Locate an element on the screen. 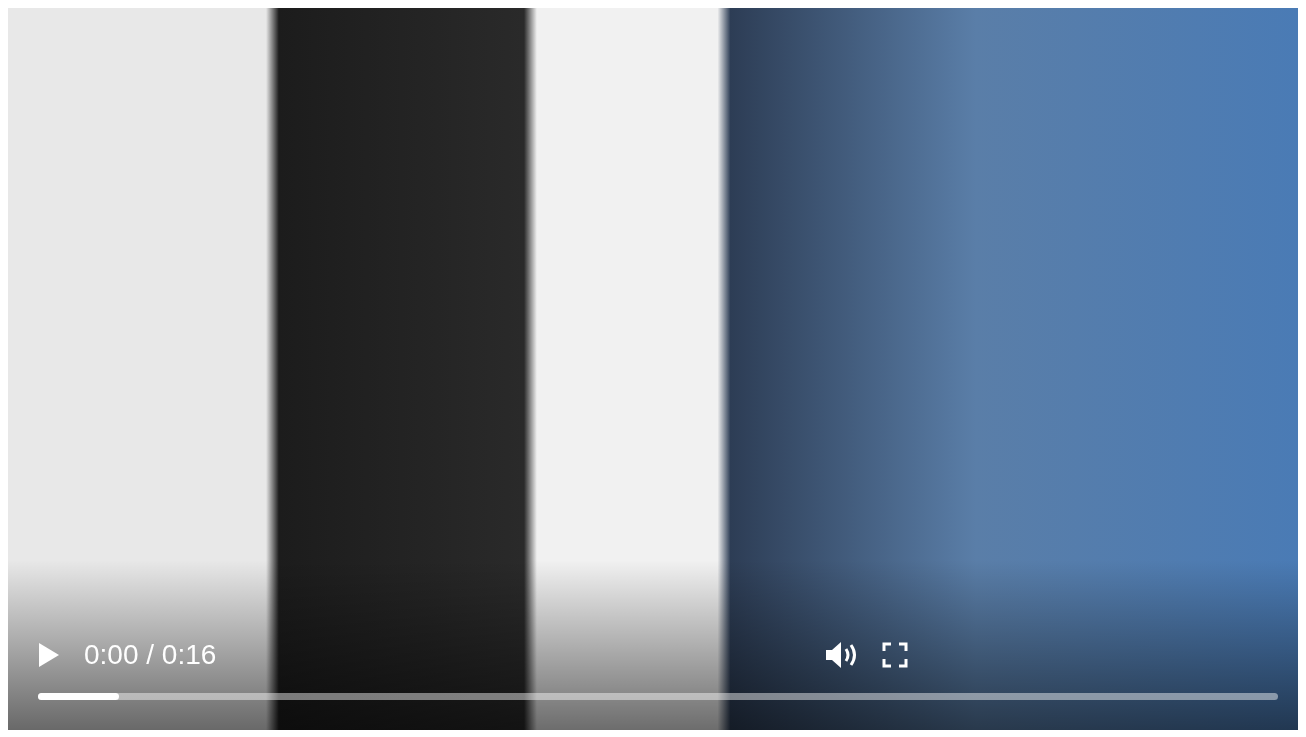  fullscreen-button is located at coordinates (895, 655).